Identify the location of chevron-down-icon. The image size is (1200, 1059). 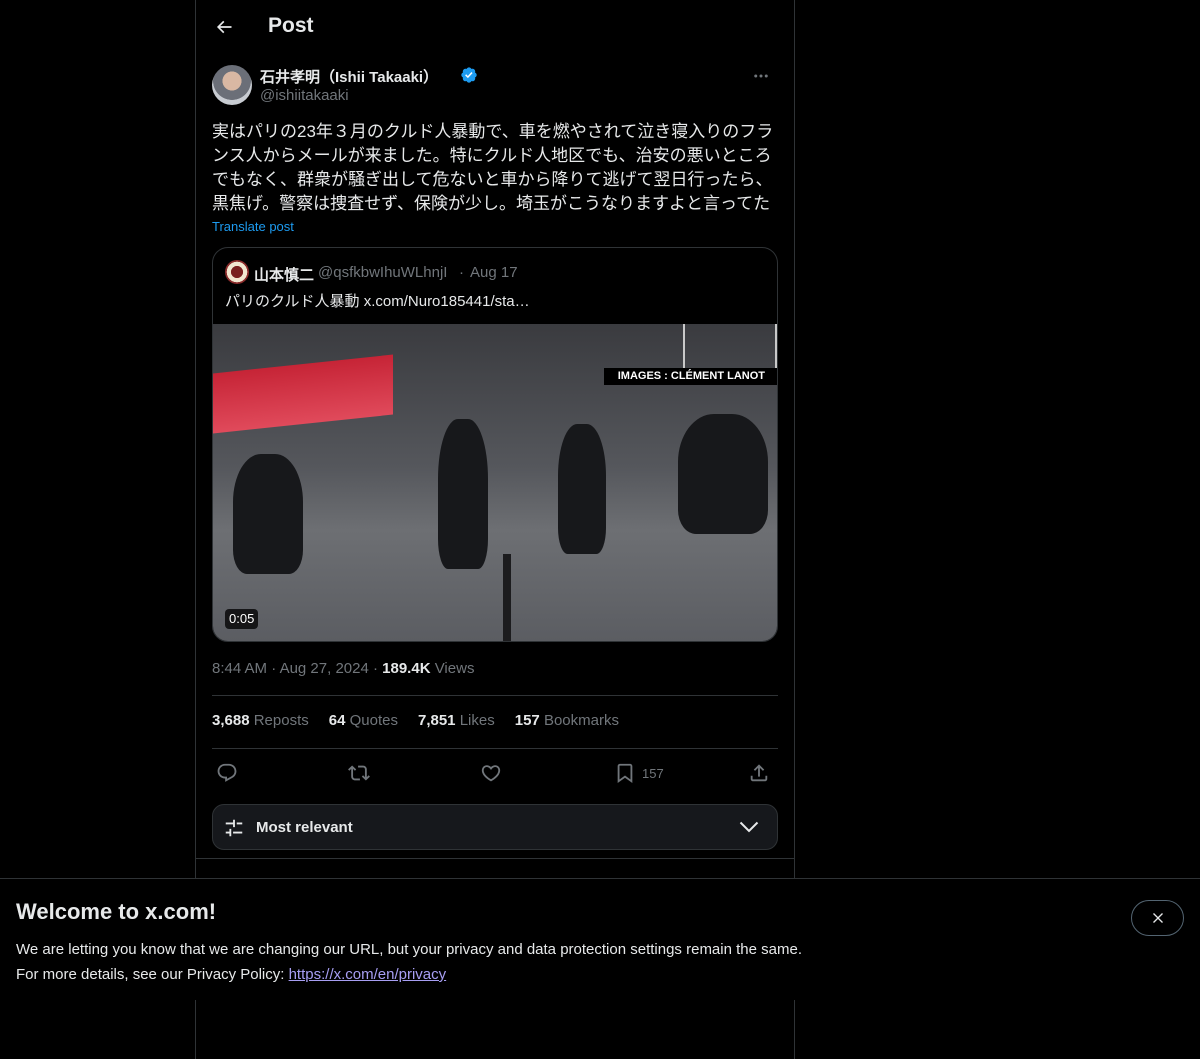
(749, 827).